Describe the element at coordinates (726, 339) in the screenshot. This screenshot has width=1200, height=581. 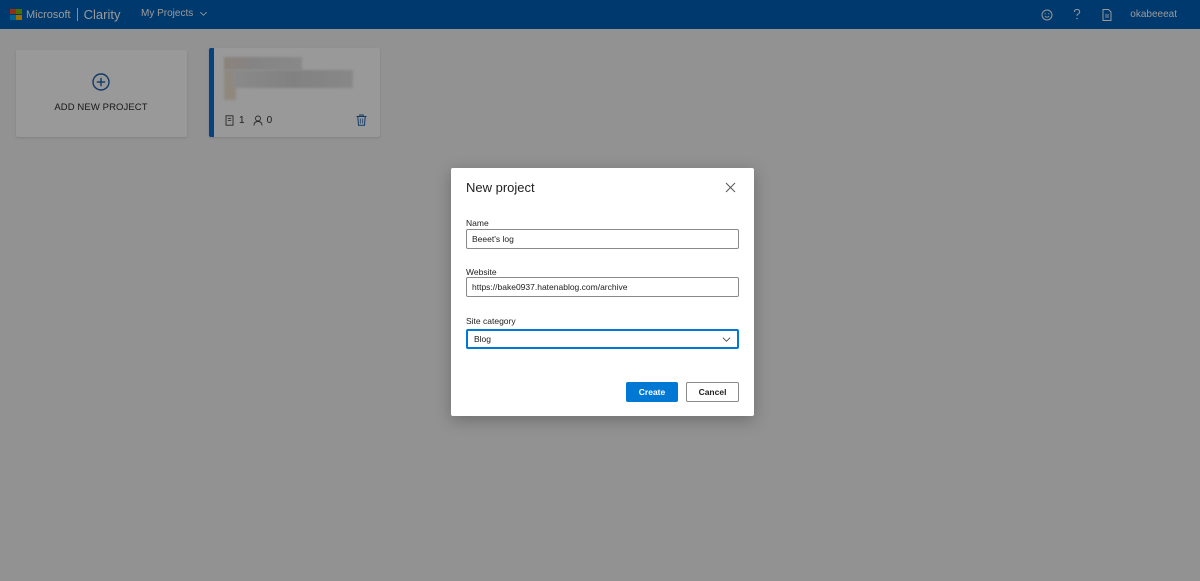
I see `chevron-down-icon` at that location.